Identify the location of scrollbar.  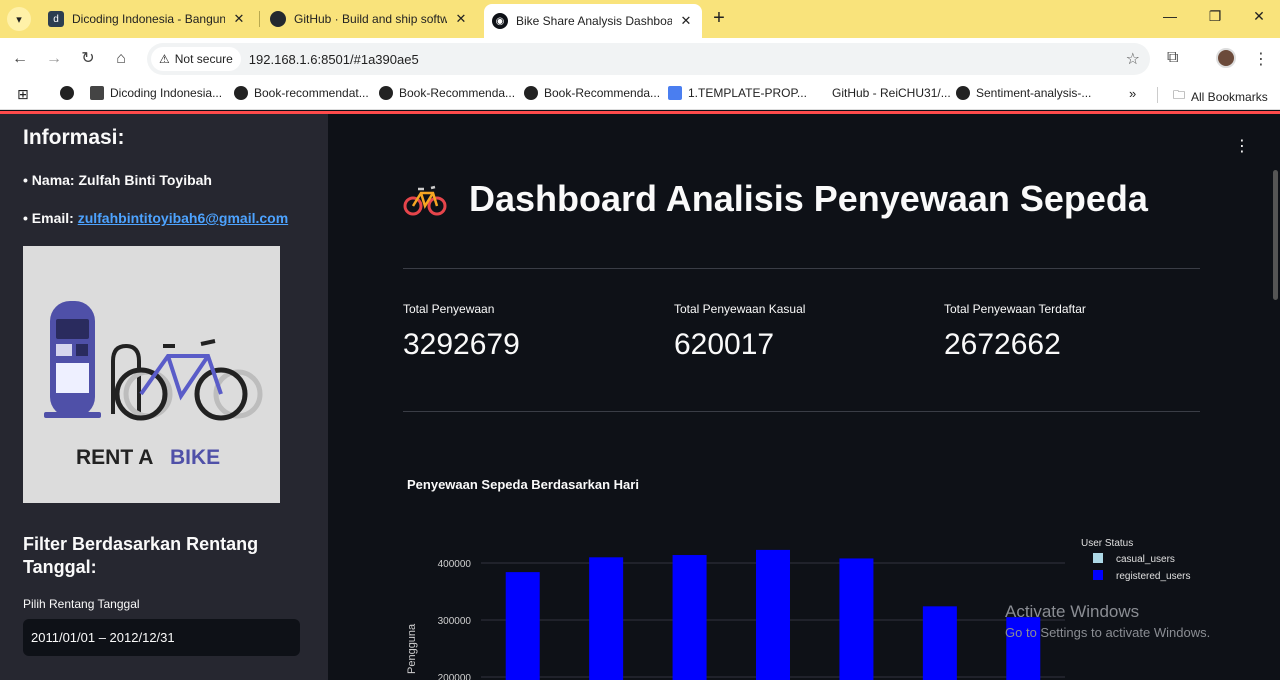
(1275, 235).